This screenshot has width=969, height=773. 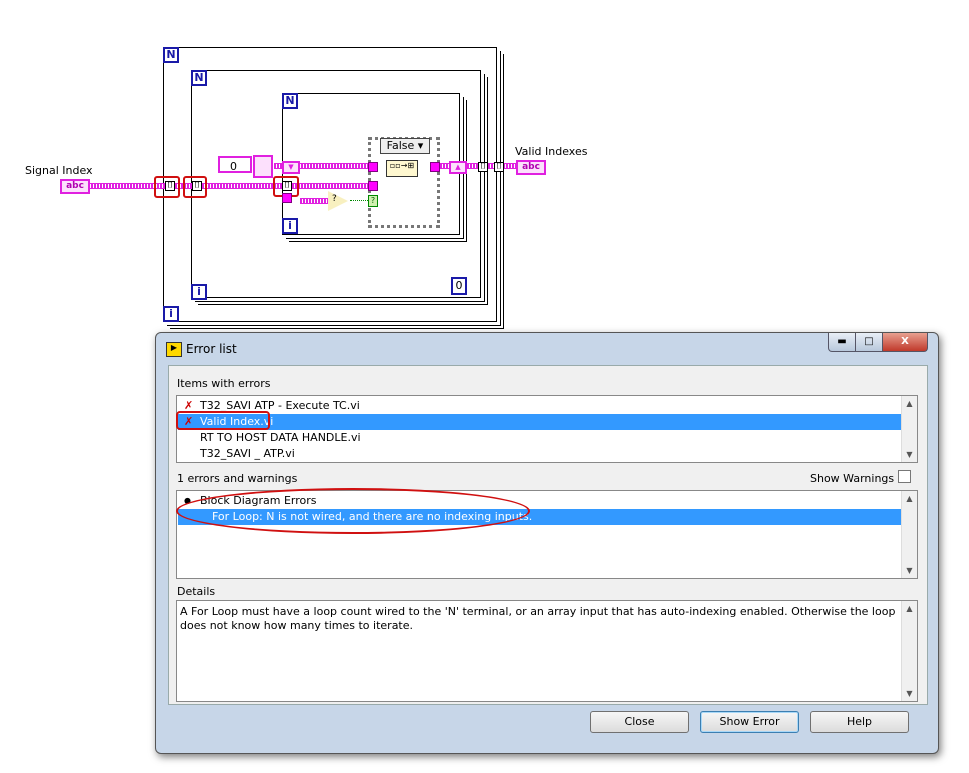 What do you see at coordinates (909, 651) in the screenshot?
I see `details-scrollbar: ▲ ▼` at bounding box center [909, 651].